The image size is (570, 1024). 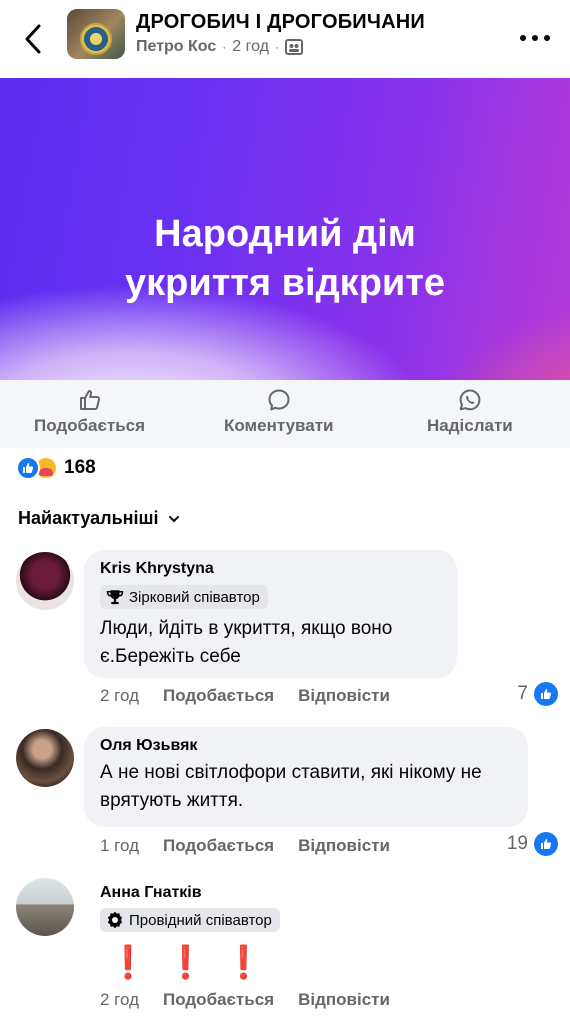 What do you see at coordinates (173, 519) in the screenshot?
I see `chevron-down-icon` at bounding box center [173, 519].